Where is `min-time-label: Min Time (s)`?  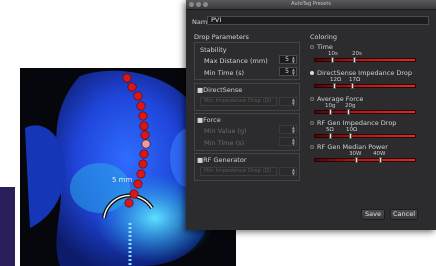
min-time-label: Min Time (s) is located at coordinates (224, 73).